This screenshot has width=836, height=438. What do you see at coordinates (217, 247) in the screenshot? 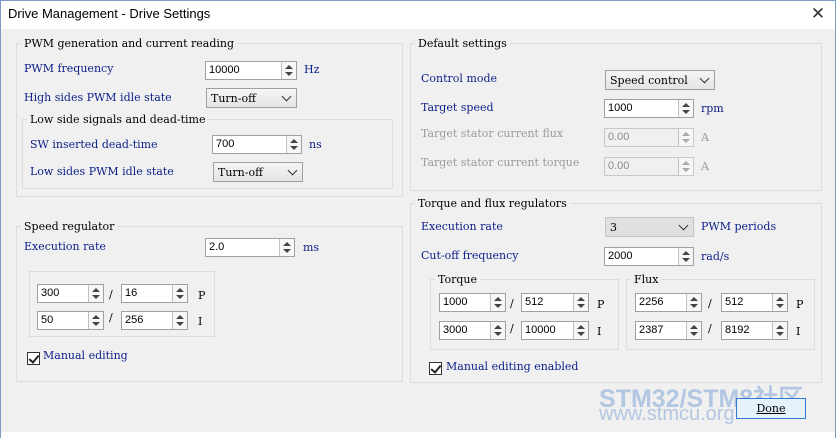
I see `speed-exec-rate-value: 2.0` at bounding box center [217, 247].